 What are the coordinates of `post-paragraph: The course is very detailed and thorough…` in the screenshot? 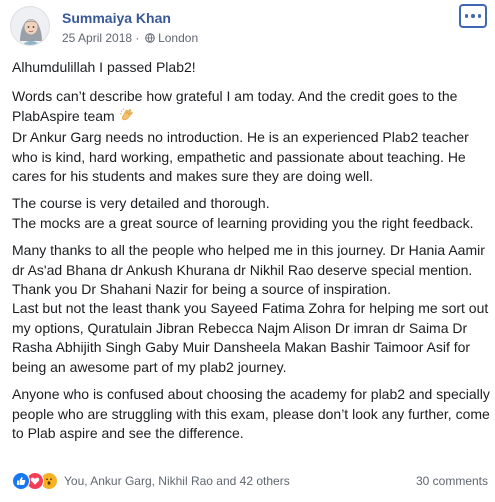 It's located at (243, 213).